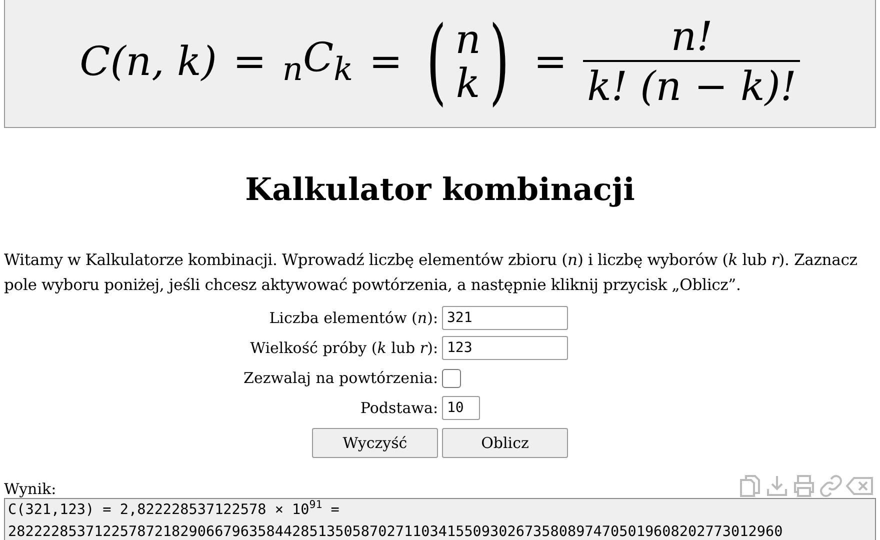  Describe the element at coordinates (461, 408) in the screenshot. I see `input-field: 10` at that location.